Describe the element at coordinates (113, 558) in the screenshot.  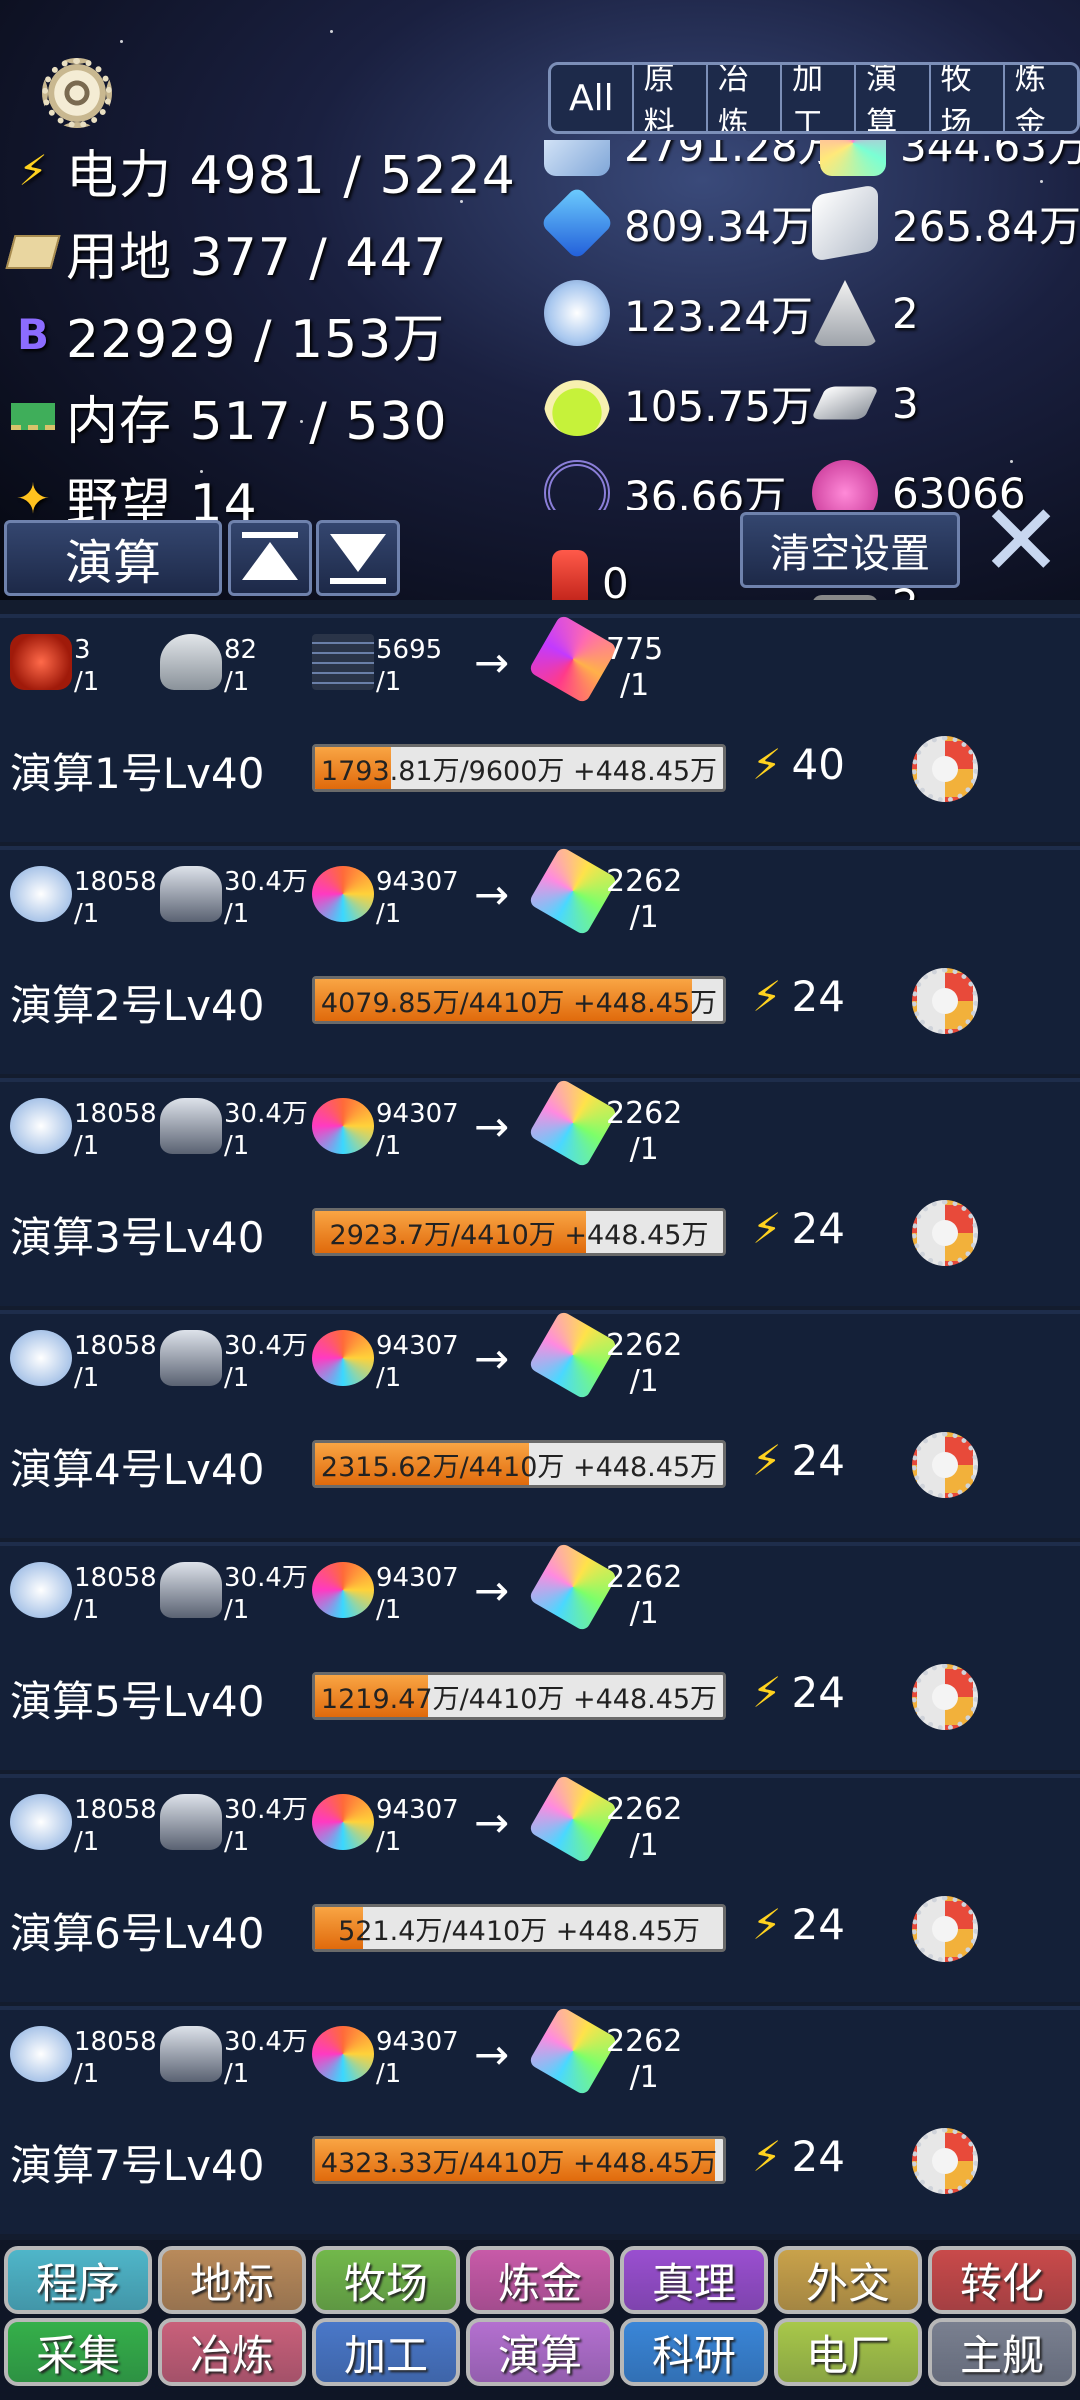
I see `category-button: 演算` at that location.